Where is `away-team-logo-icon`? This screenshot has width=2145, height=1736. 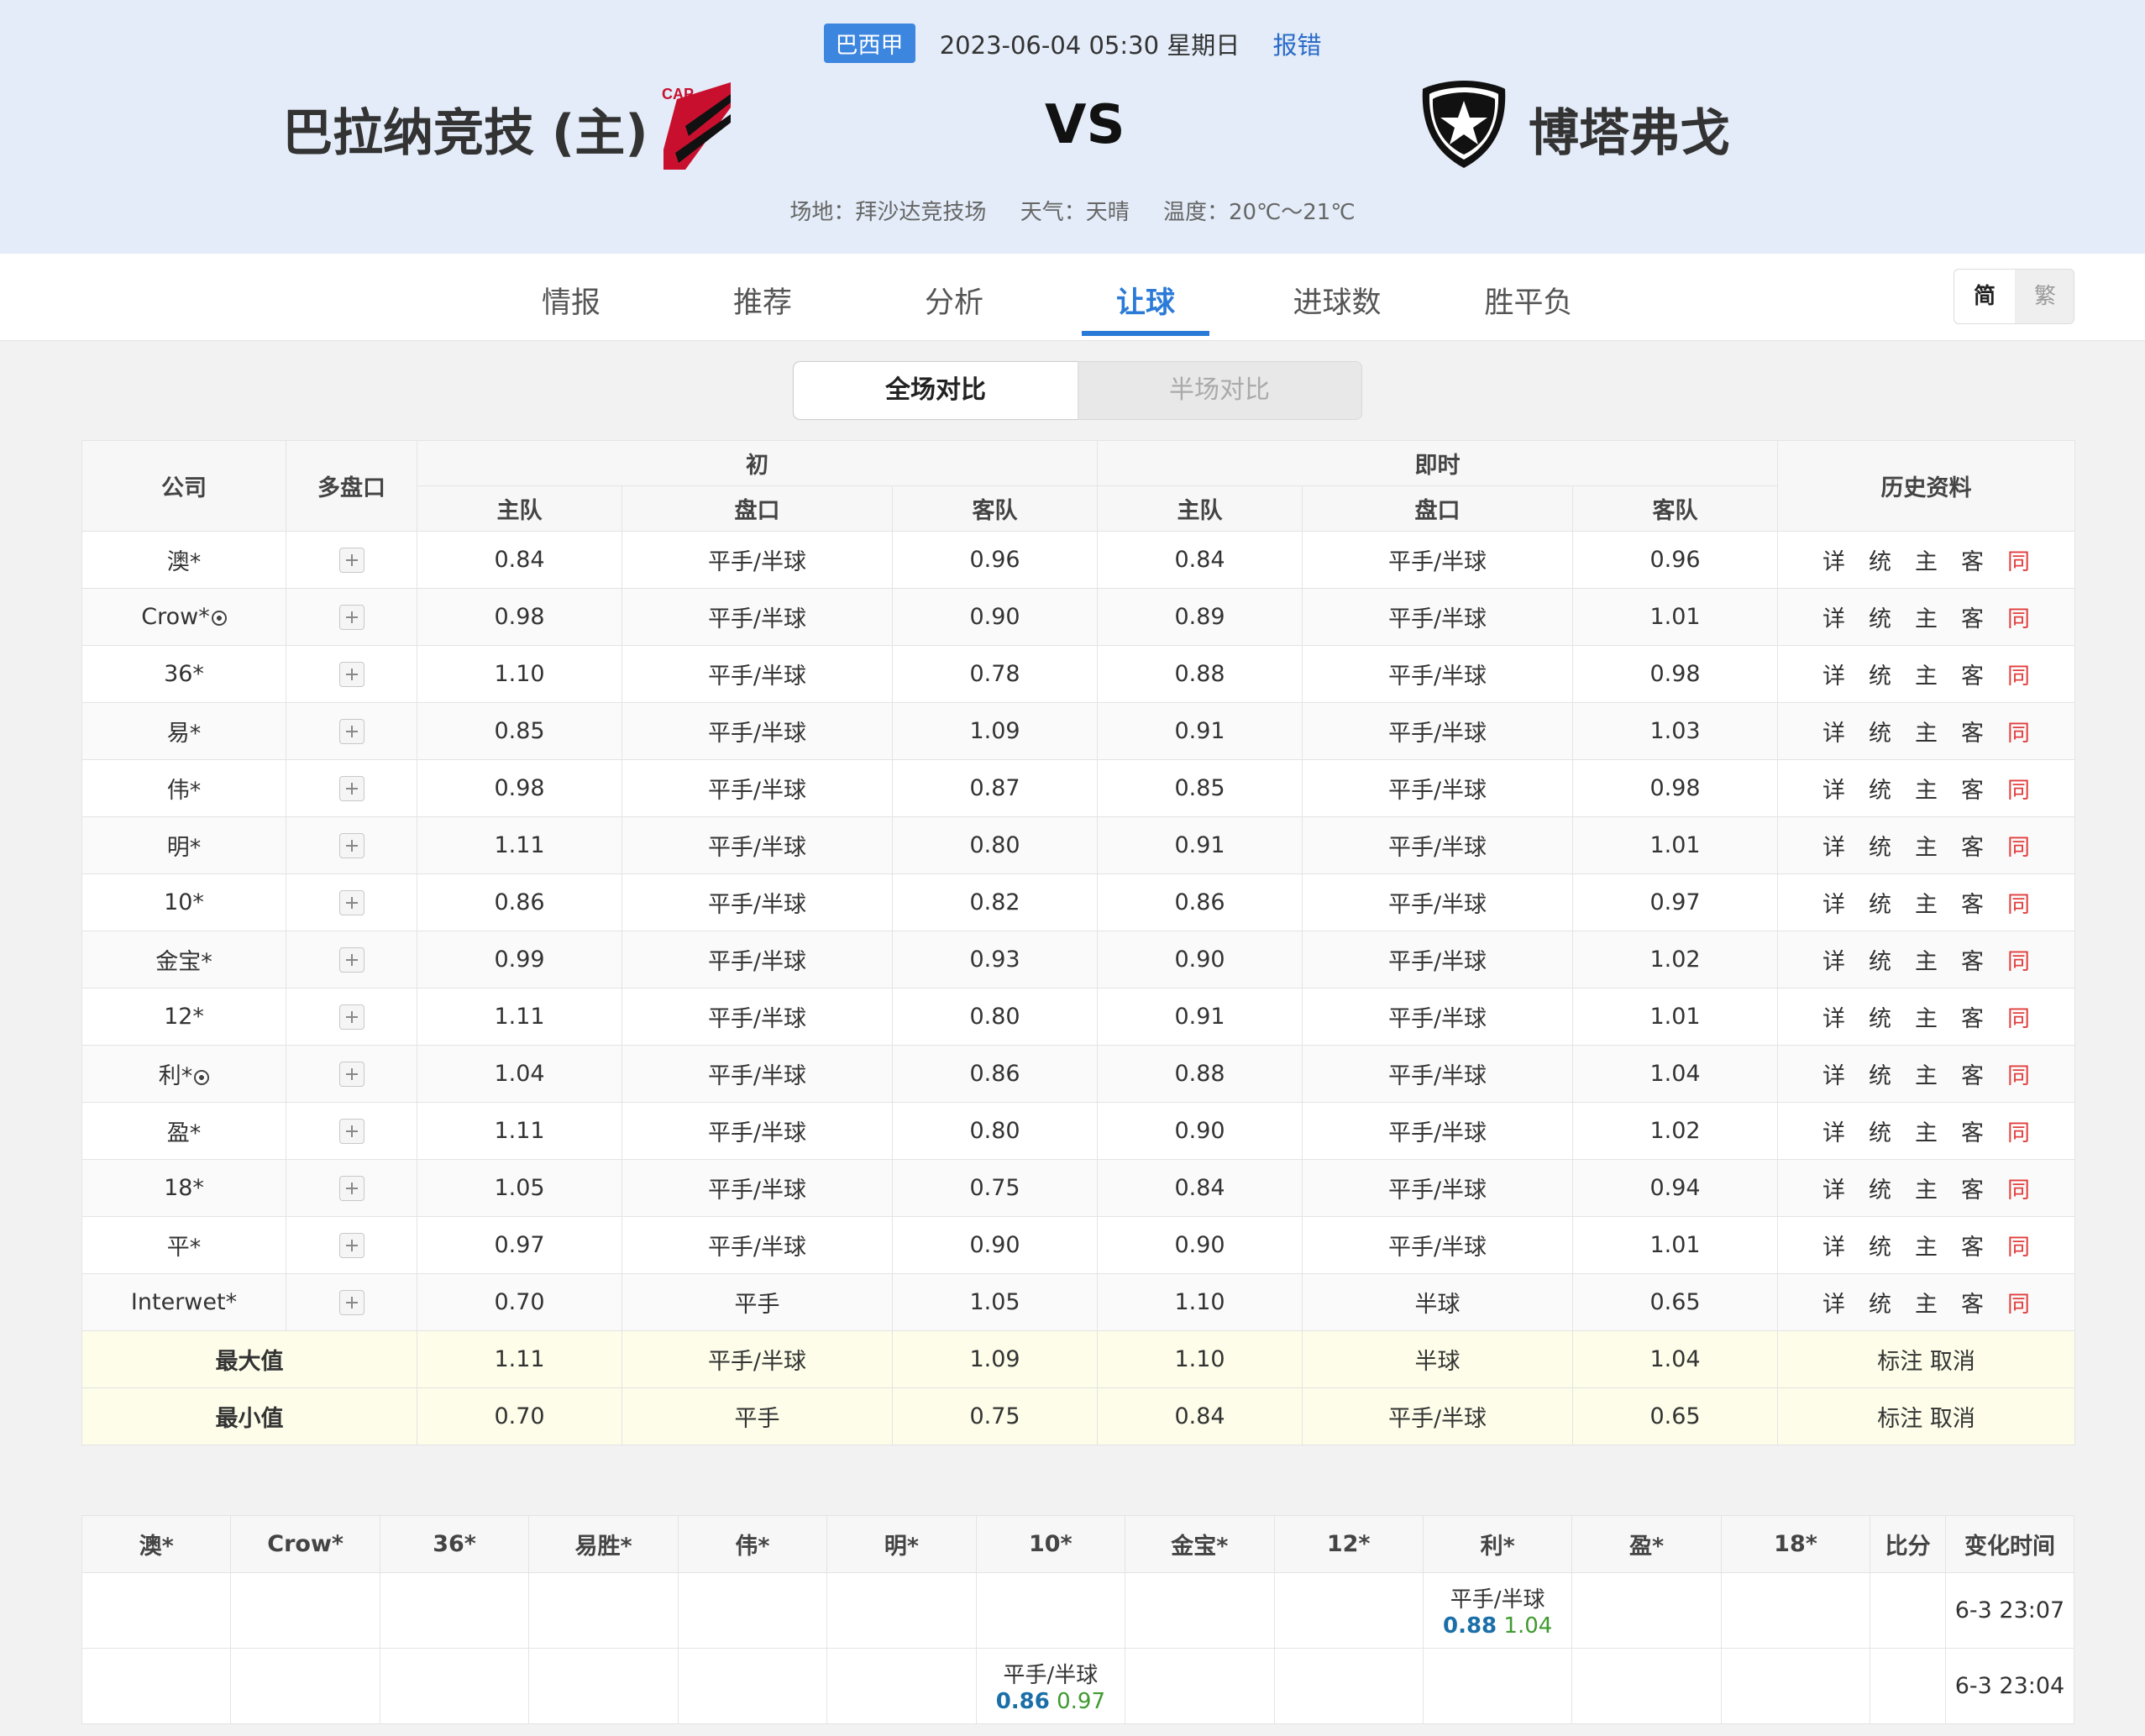 away-team-logo-icon is located at coordinates (1464, 124).